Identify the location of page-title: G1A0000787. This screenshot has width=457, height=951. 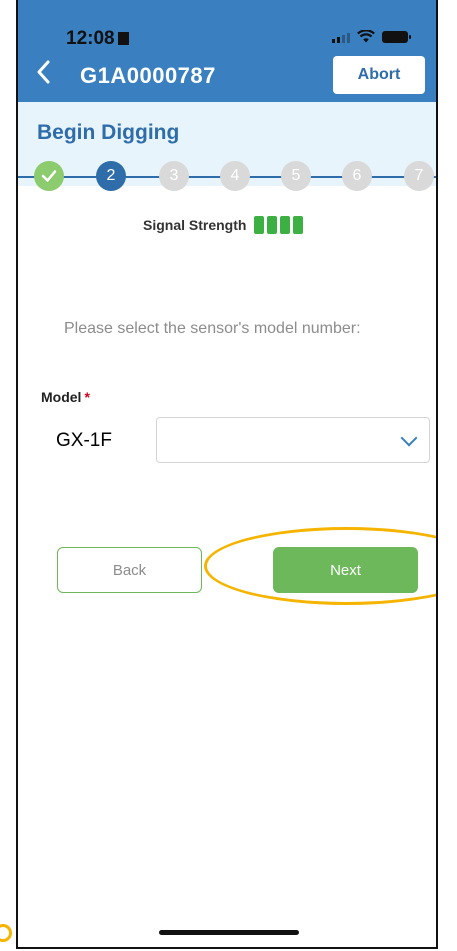
(148, 75).